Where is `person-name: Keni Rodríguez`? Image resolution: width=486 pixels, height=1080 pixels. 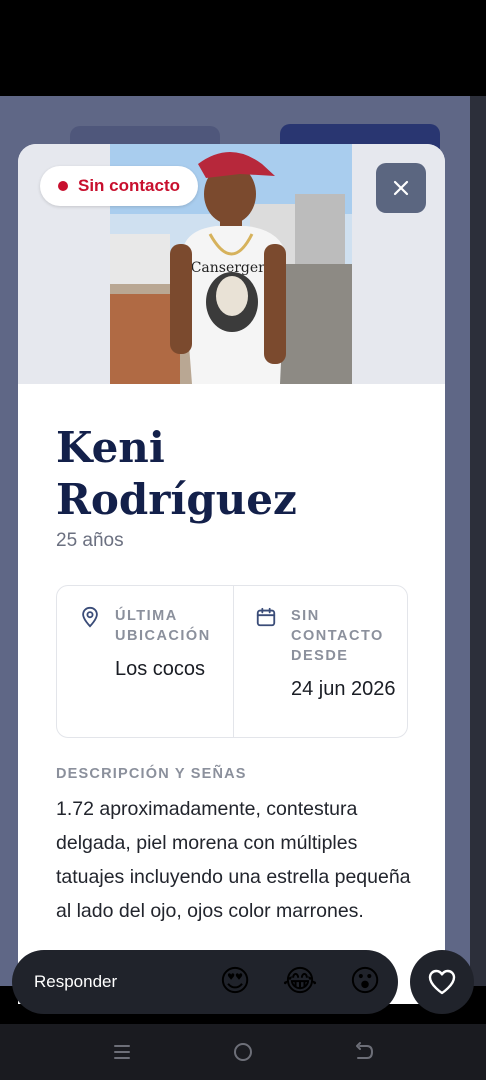
person-name: Keni Rodríguez is located at coordinates (236, 474).